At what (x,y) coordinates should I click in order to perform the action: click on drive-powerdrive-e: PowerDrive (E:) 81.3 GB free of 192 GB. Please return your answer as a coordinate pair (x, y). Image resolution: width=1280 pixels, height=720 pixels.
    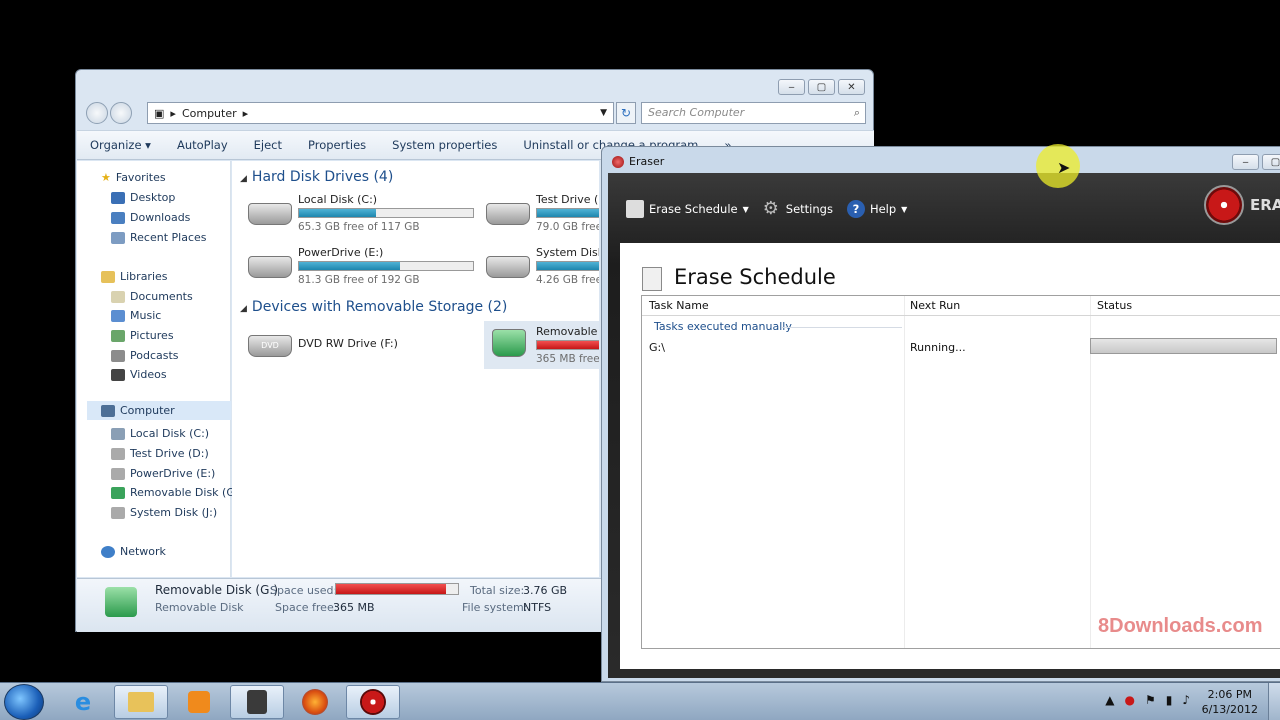
    Looking at the image, I should click on (363, 268).